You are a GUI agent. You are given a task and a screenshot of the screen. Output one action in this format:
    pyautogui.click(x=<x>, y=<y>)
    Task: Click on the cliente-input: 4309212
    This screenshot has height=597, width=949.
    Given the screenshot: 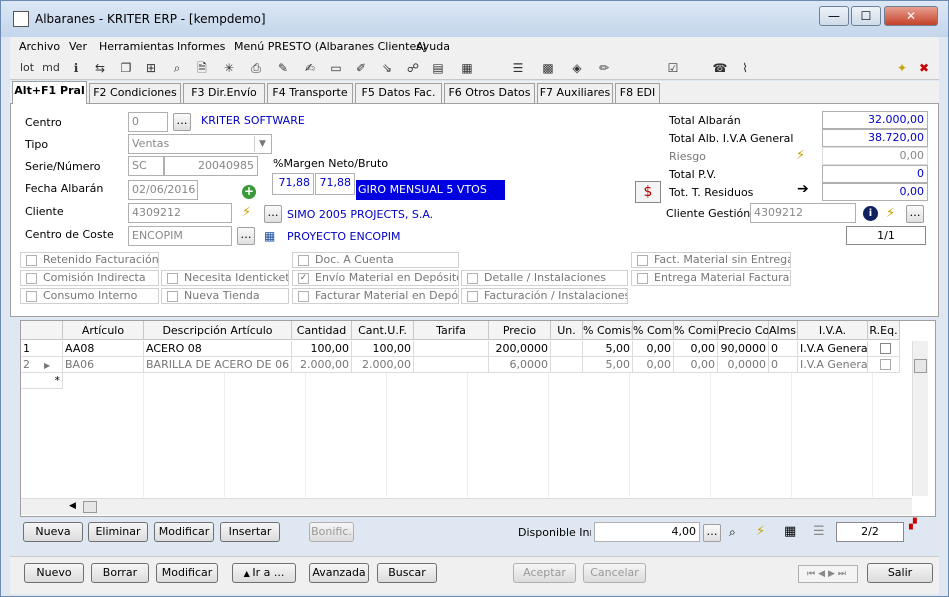 What is the action you would take?
    pyautogui.click(x=180, y=213)
    